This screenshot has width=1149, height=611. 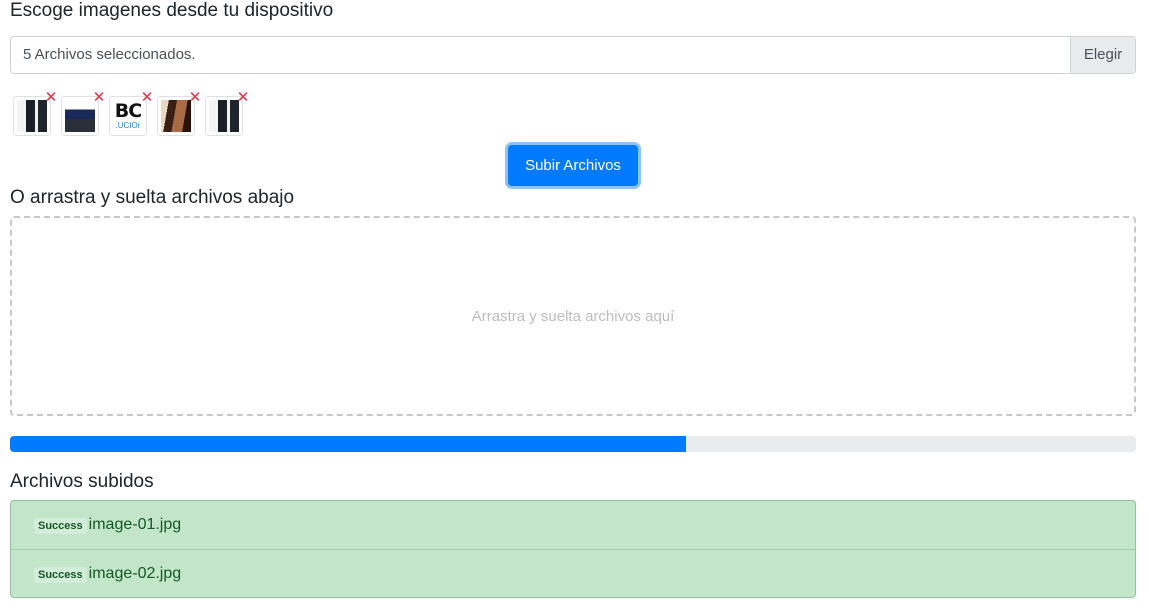 I want to click on uploaded-filename: image-02.jpg, so click(x=135, y=573).